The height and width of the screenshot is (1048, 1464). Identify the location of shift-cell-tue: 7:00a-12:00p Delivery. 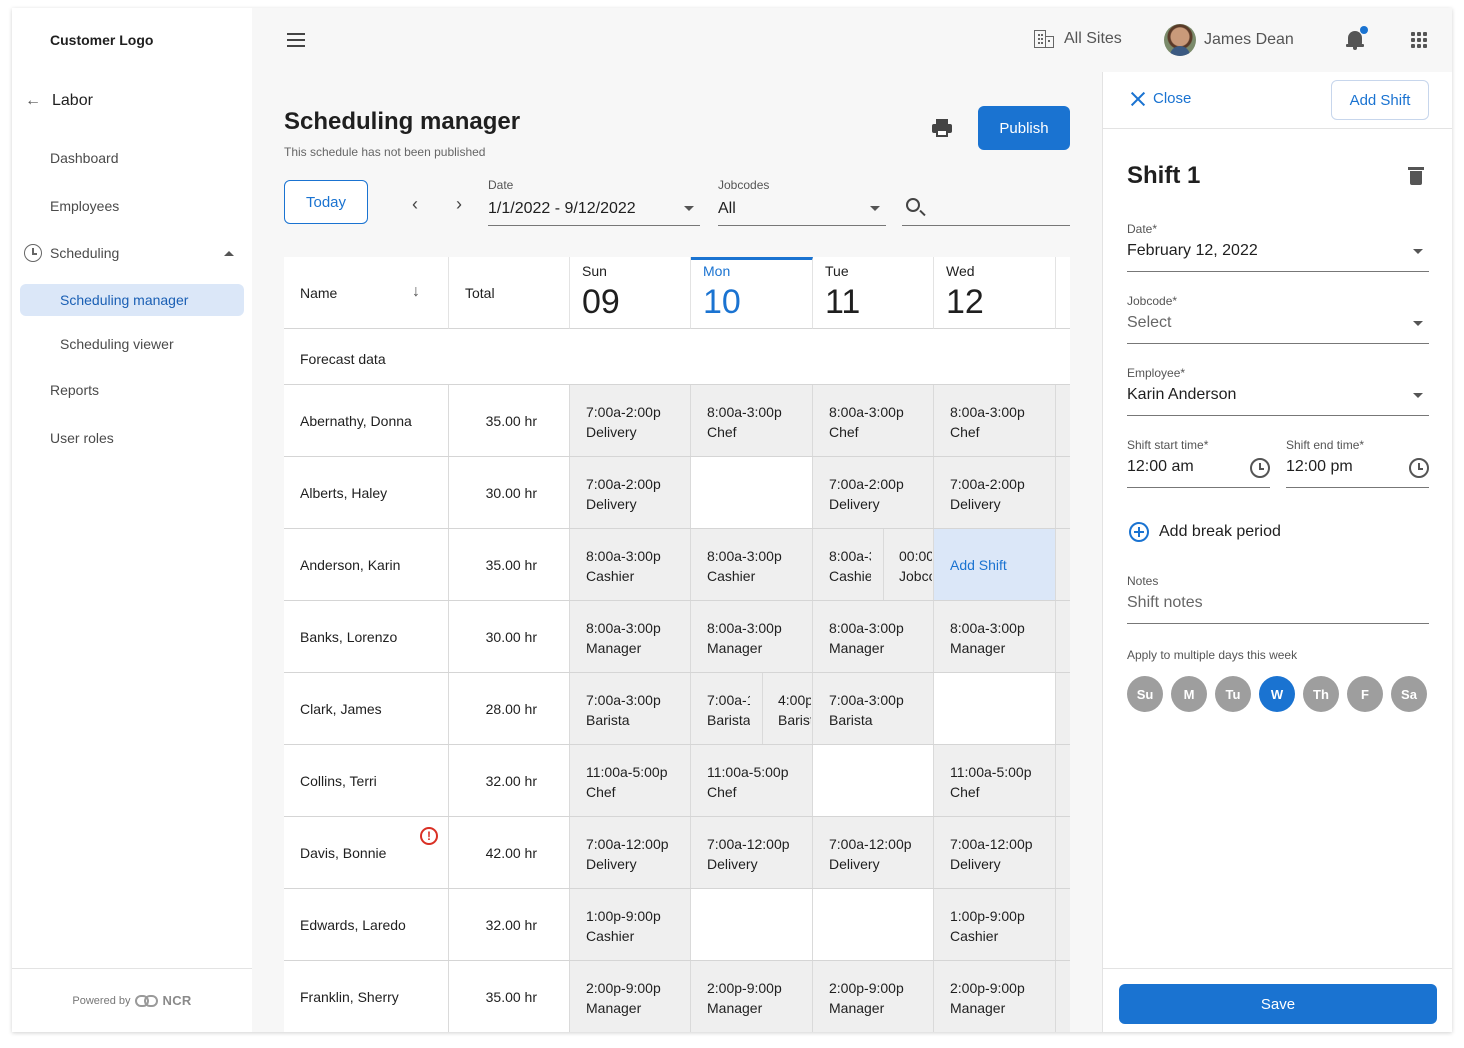
(873, 852).